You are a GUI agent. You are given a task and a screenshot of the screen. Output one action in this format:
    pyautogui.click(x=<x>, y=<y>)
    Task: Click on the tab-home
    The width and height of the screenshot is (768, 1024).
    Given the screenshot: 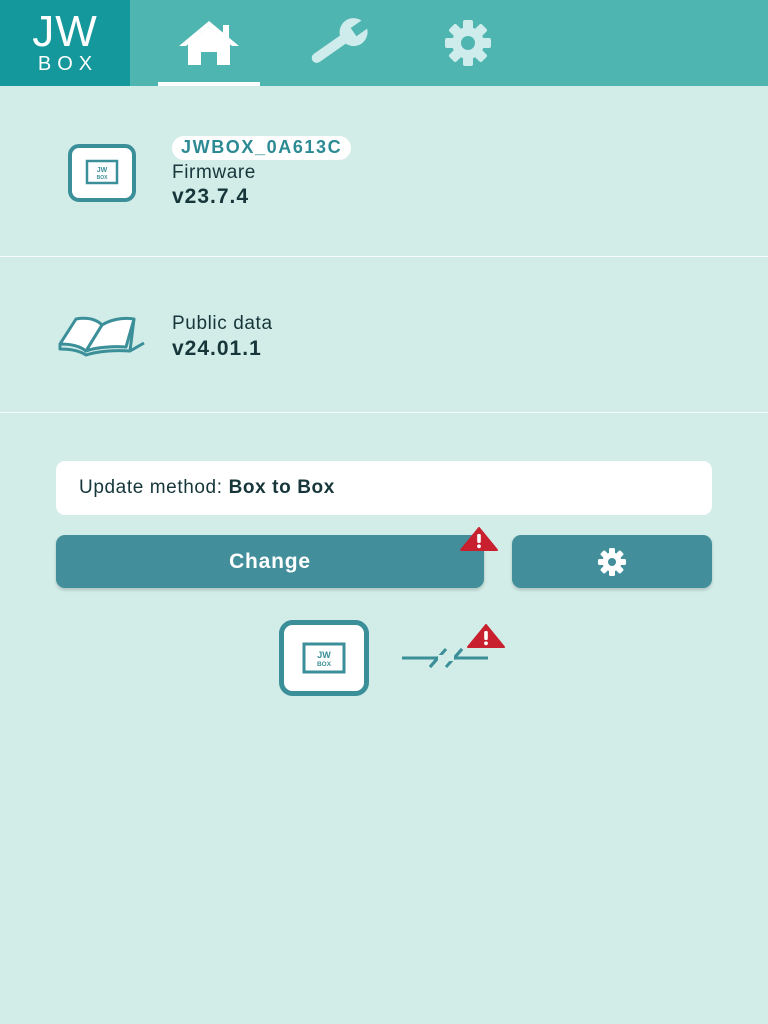 What is the action you would take?
    pyautogui.click(x=209, y=43)
    